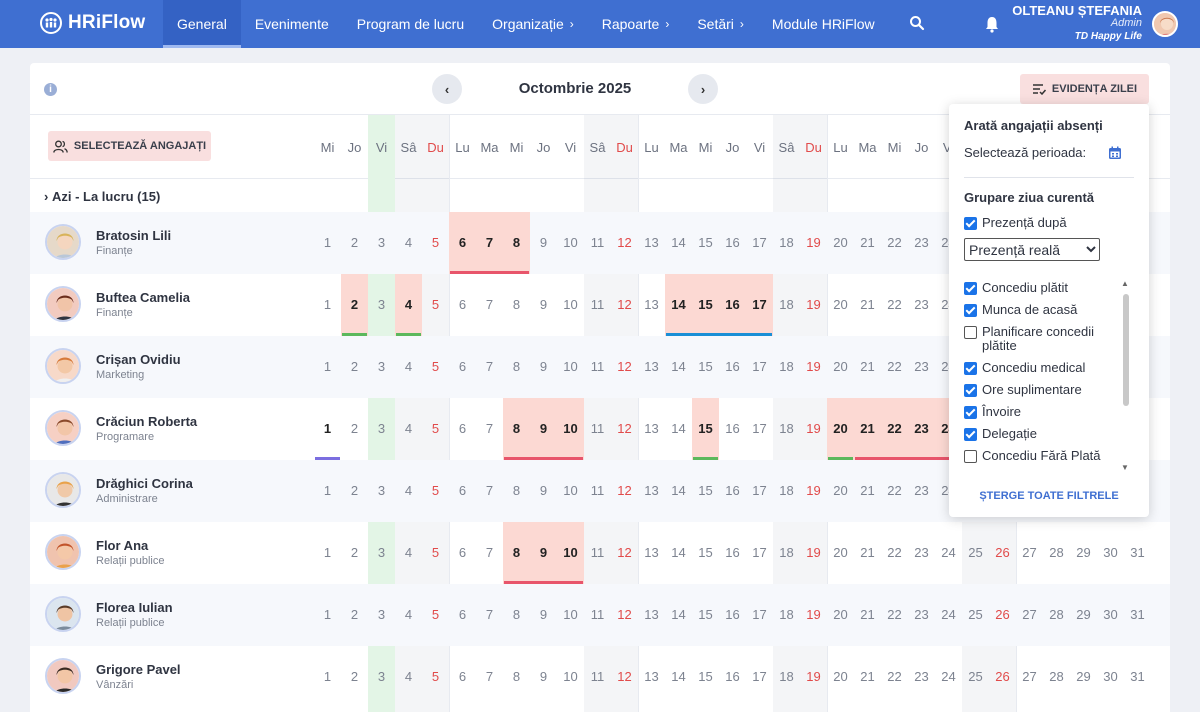  I want to click on user-avatar, so click(1165, 24).